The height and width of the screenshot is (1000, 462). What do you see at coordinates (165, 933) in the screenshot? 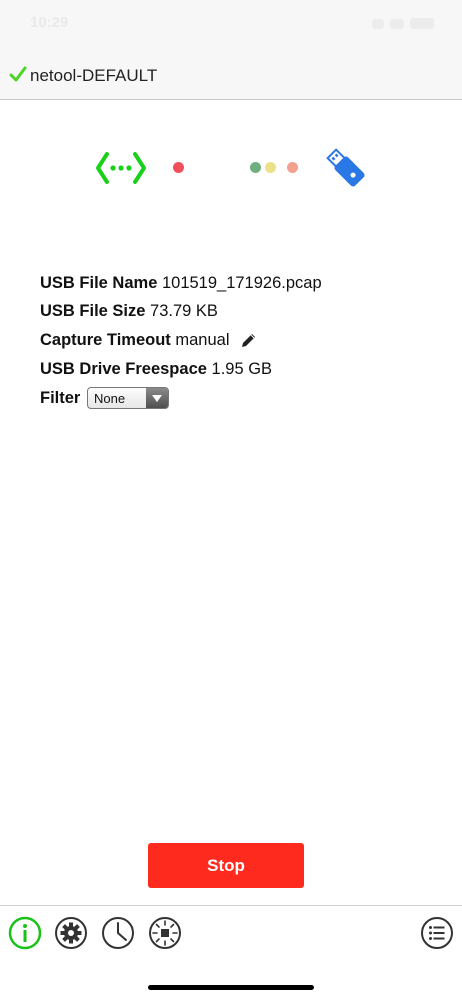
I see `capture-icon` at bounding box center [165, 933].